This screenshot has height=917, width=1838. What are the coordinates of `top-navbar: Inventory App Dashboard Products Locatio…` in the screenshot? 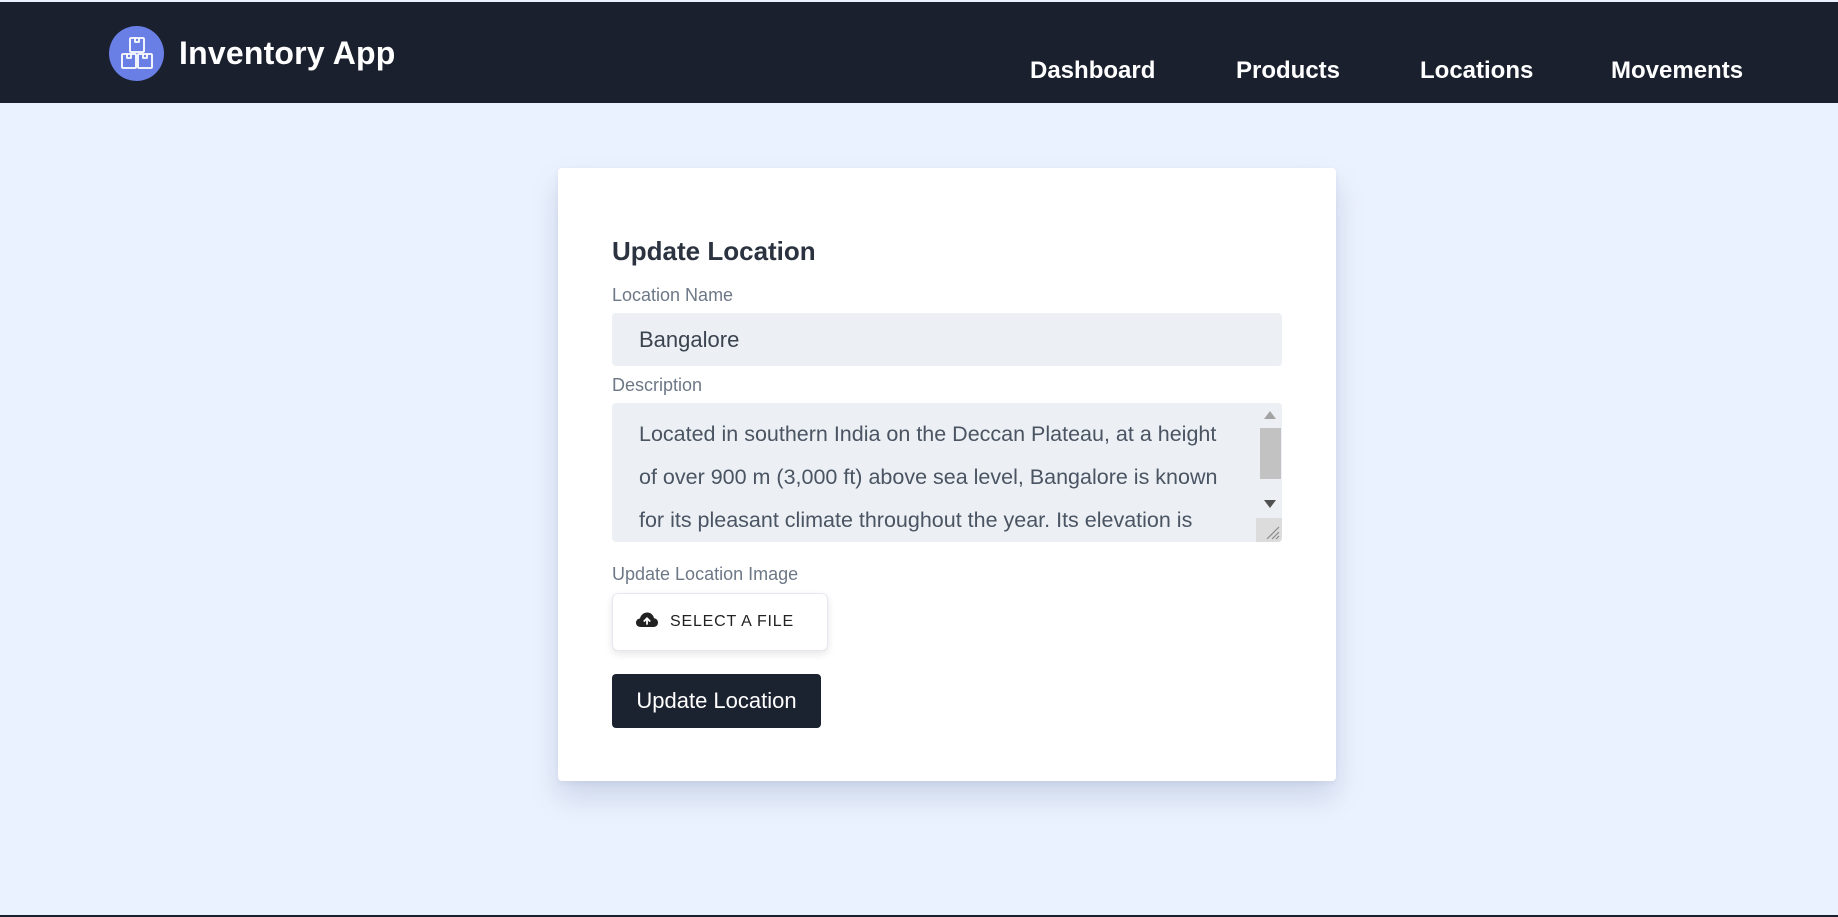 It's located at (919, 52).